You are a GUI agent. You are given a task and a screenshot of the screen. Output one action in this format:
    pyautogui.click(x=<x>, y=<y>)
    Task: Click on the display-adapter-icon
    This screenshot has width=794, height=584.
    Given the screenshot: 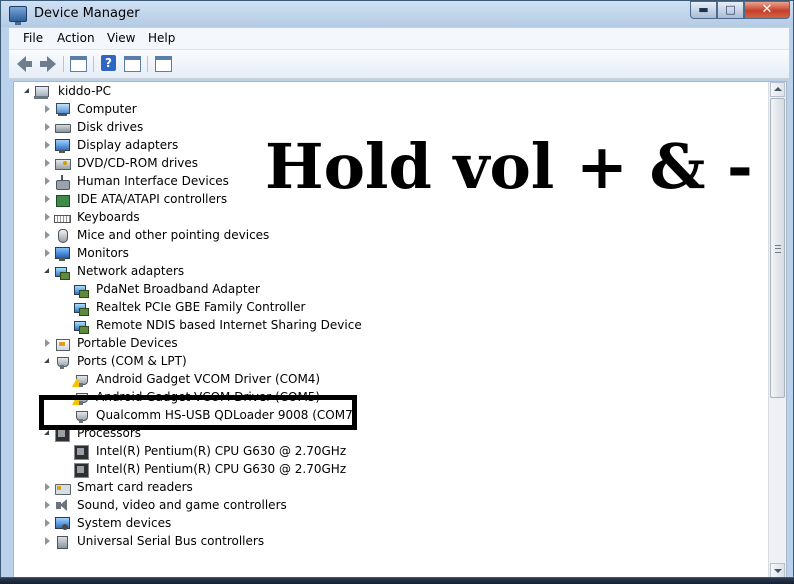 What is the action you would take?
    pyautogui.click(x=62, y=145)
    